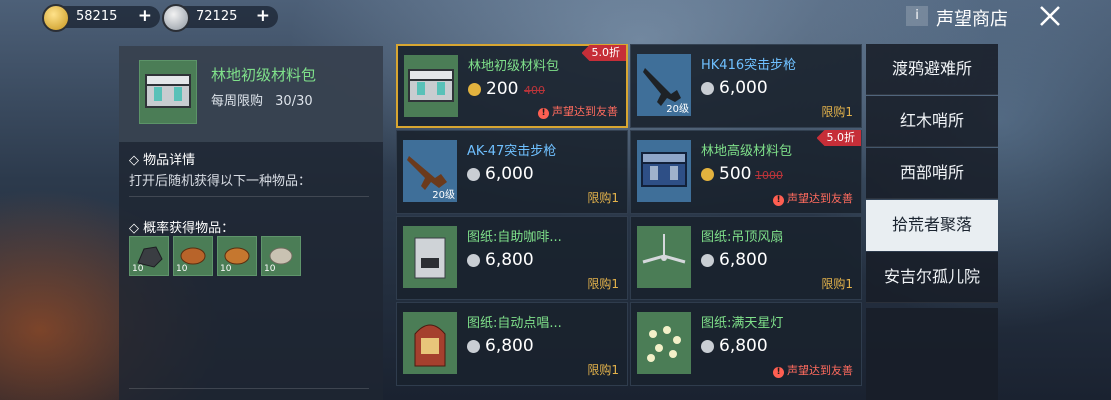  I want to click on item-name: 图纸:吊顶风扇, so click(742, 237).